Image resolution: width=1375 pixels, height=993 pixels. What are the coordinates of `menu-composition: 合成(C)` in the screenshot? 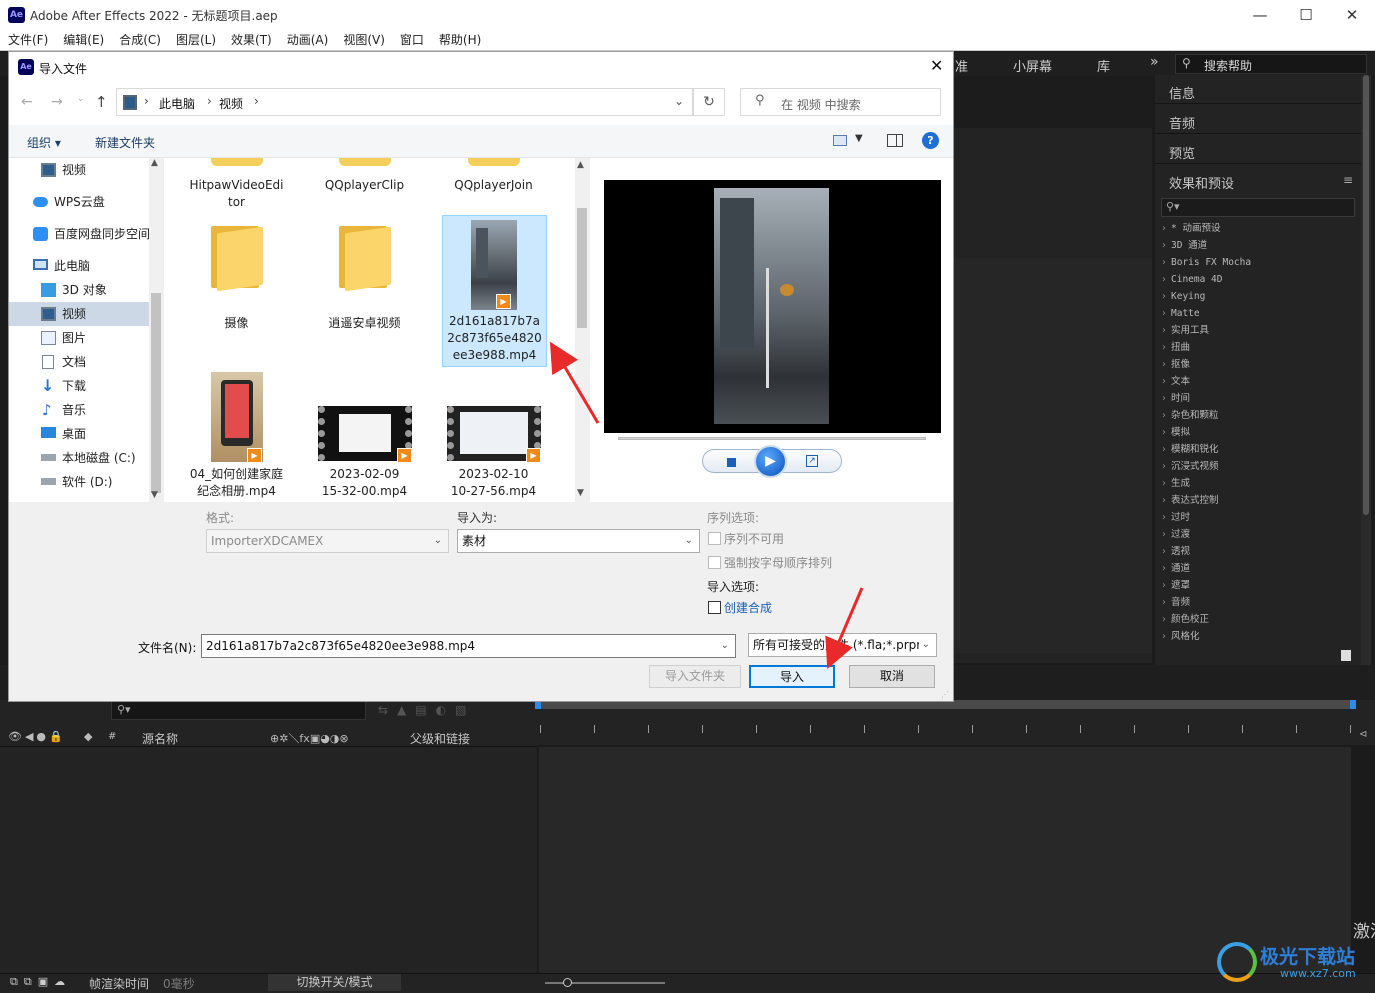 It's located at (139, 40).